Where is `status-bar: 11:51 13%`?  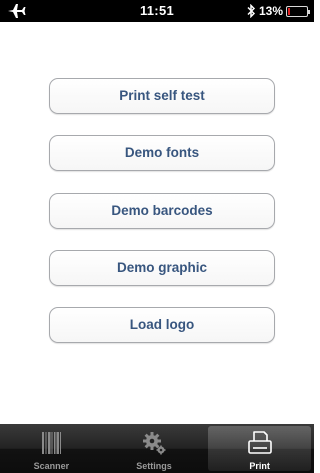 status-bar: 11:51 13% is located at coordinates (157, 11).